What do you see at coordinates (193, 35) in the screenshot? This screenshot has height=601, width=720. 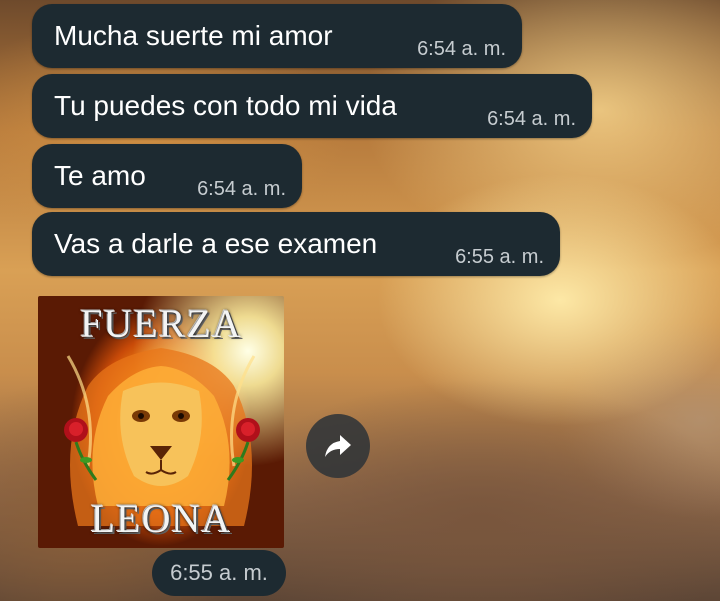 I see `message-text: Mucha suerte mi amor` at bounding box center [193, 35].